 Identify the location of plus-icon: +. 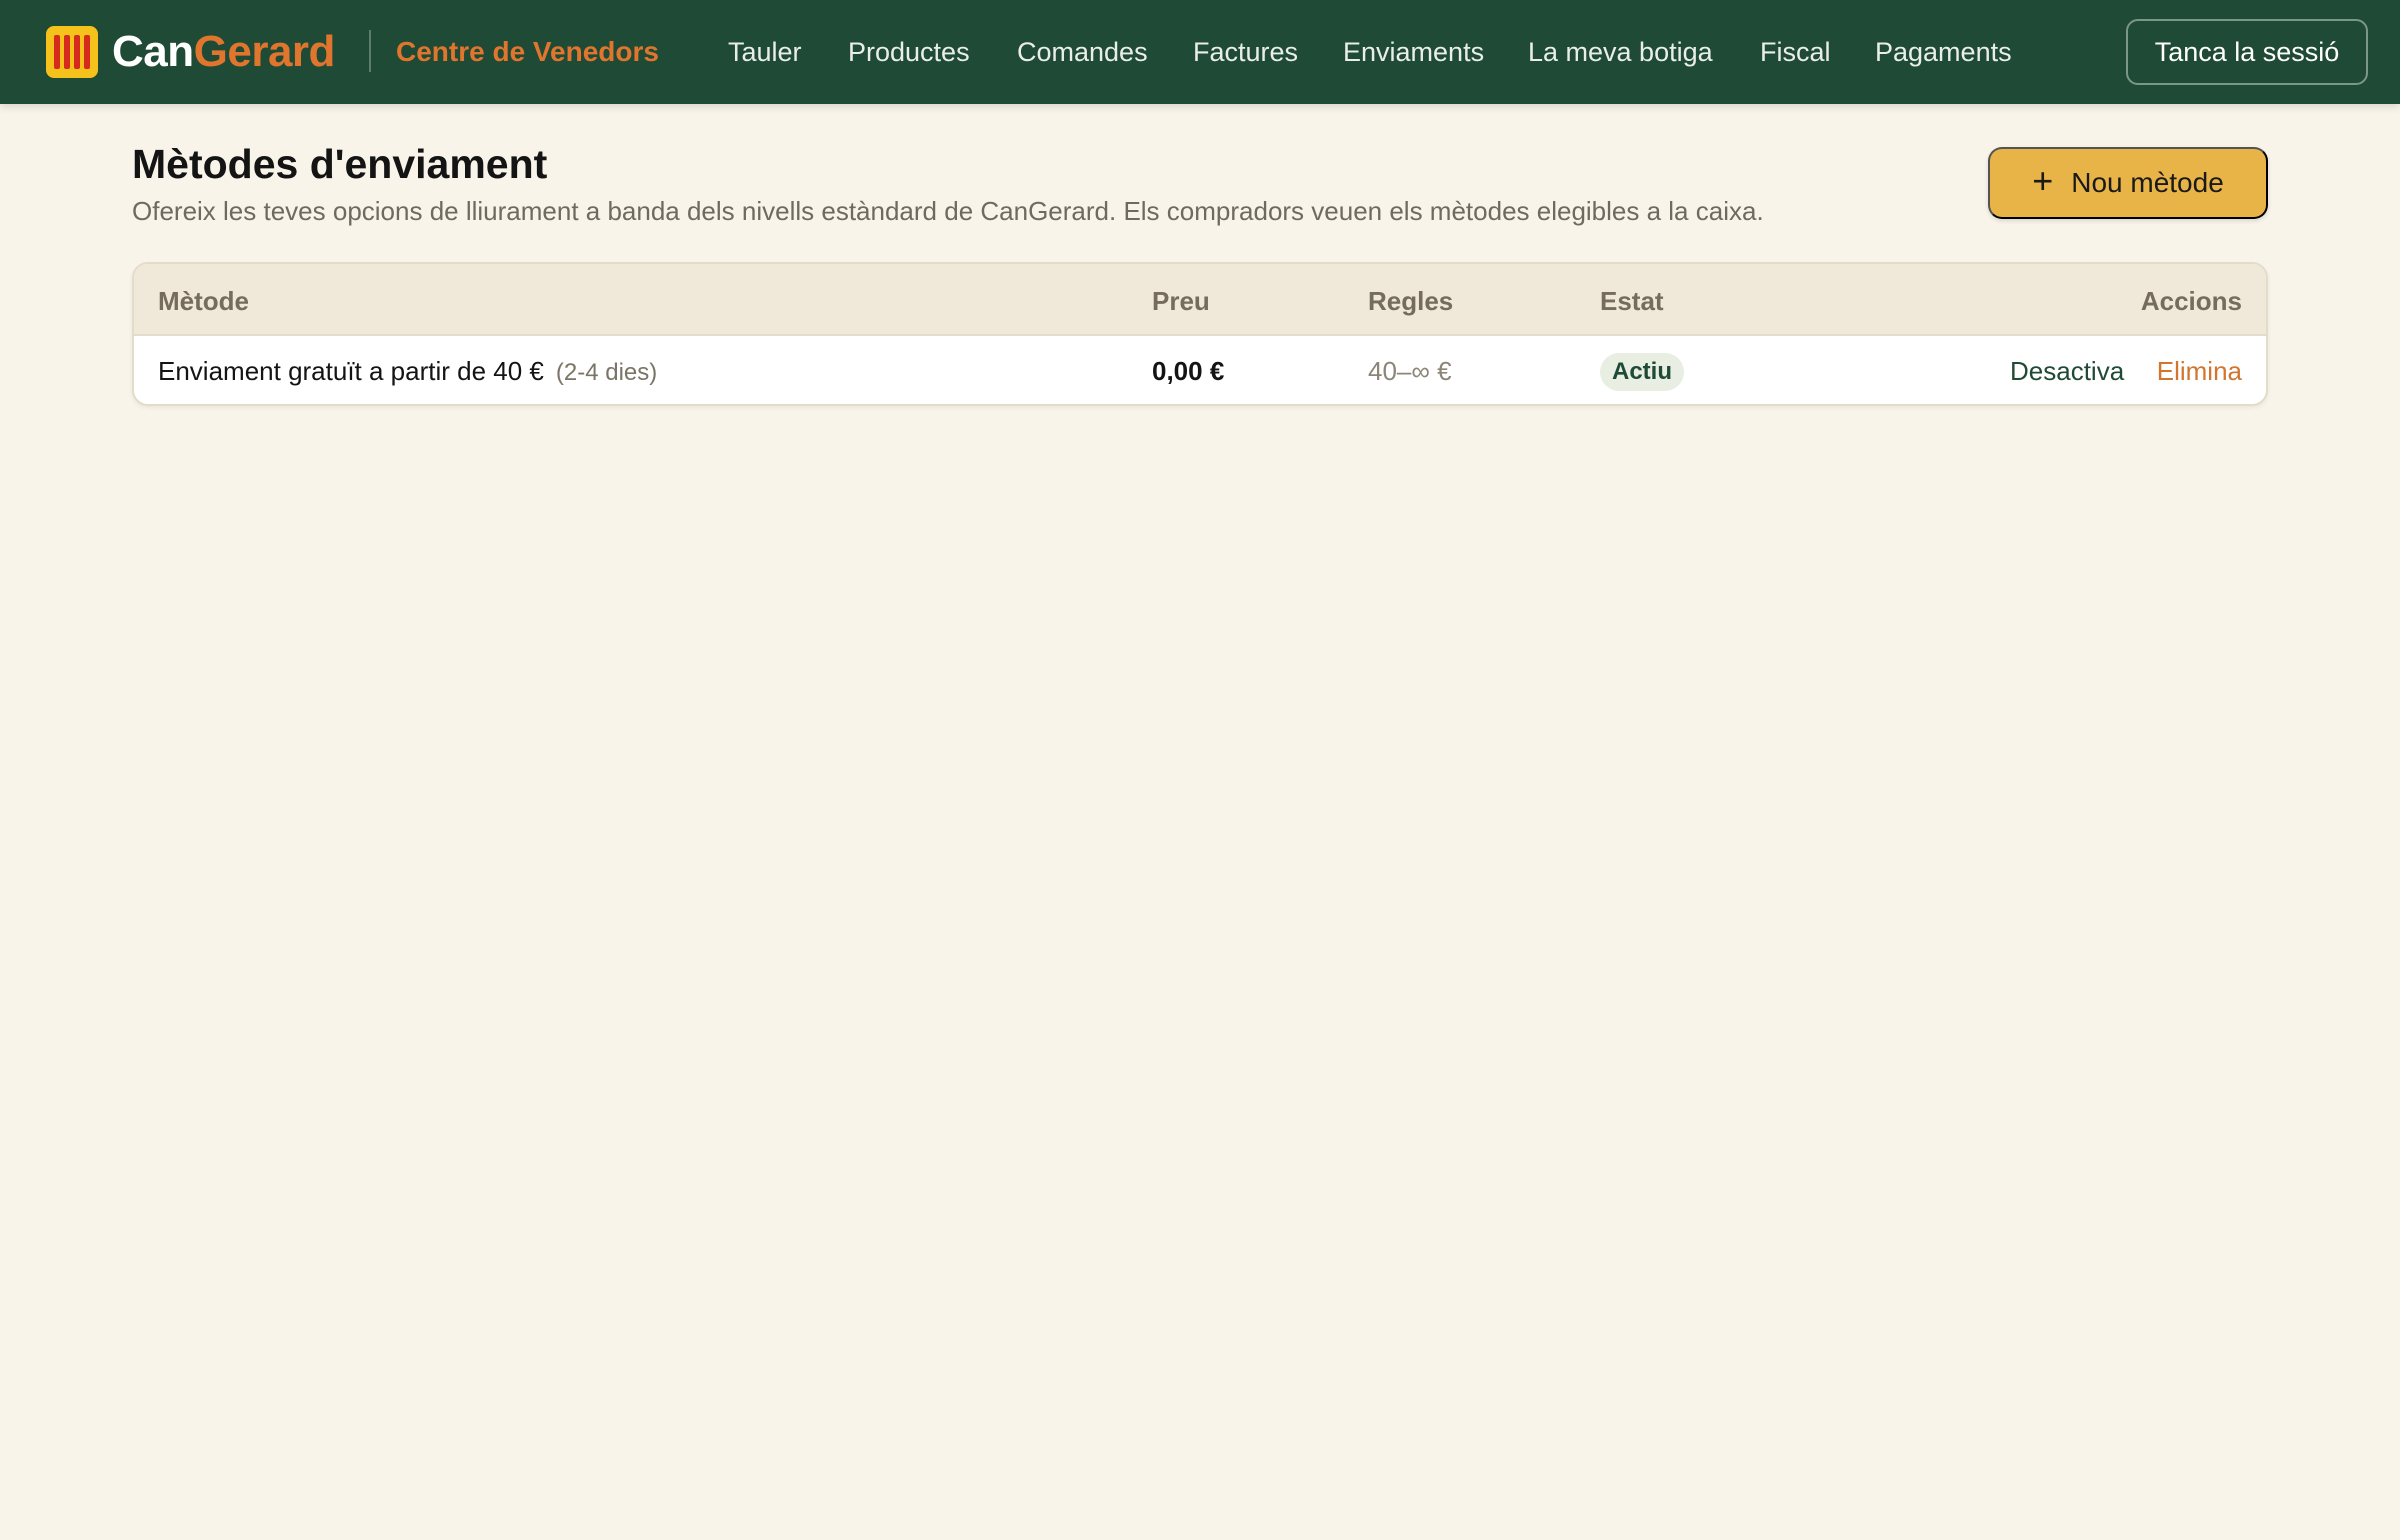
(2043, 180).